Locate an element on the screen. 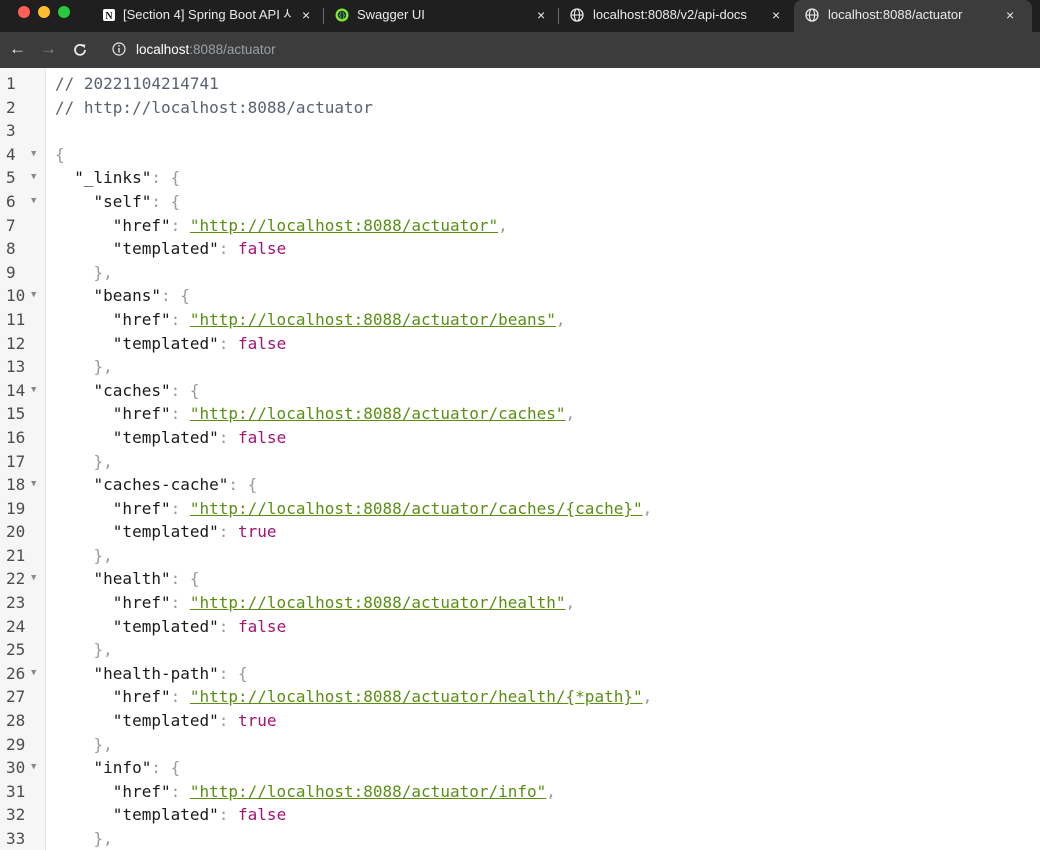 The width and height of the screenshot is (1040, 850). reload-button is located at coordinates (81, 50).